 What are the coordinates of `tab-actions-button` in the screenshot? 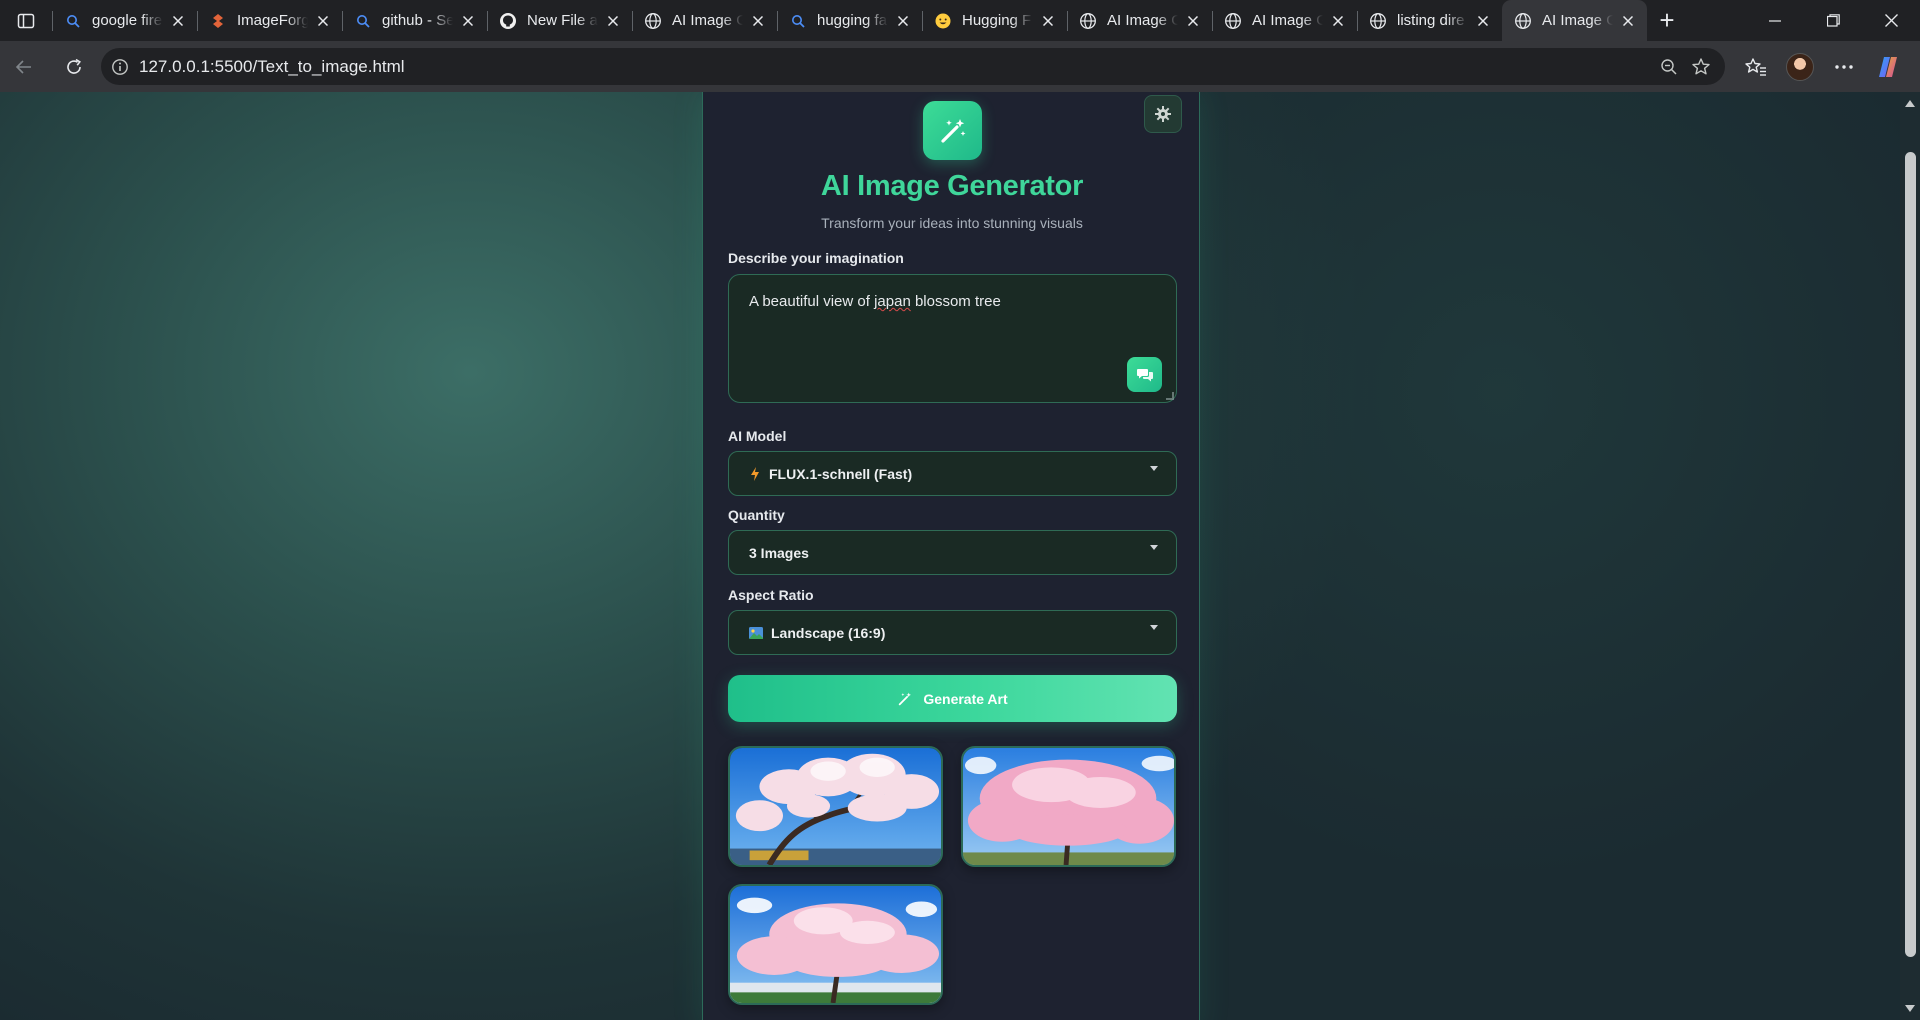 It's located at (26, 20).